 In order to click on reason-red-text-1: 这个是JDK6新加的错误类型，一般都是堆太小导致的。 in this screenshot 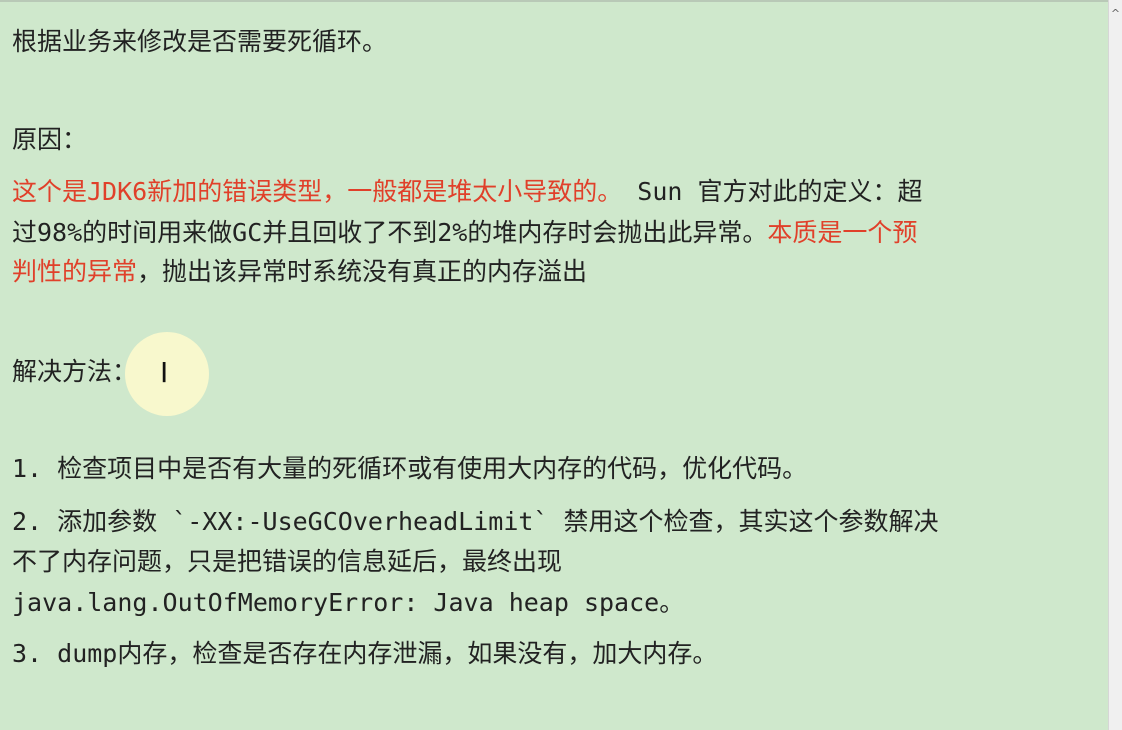, I will do `click(317, 191)`.